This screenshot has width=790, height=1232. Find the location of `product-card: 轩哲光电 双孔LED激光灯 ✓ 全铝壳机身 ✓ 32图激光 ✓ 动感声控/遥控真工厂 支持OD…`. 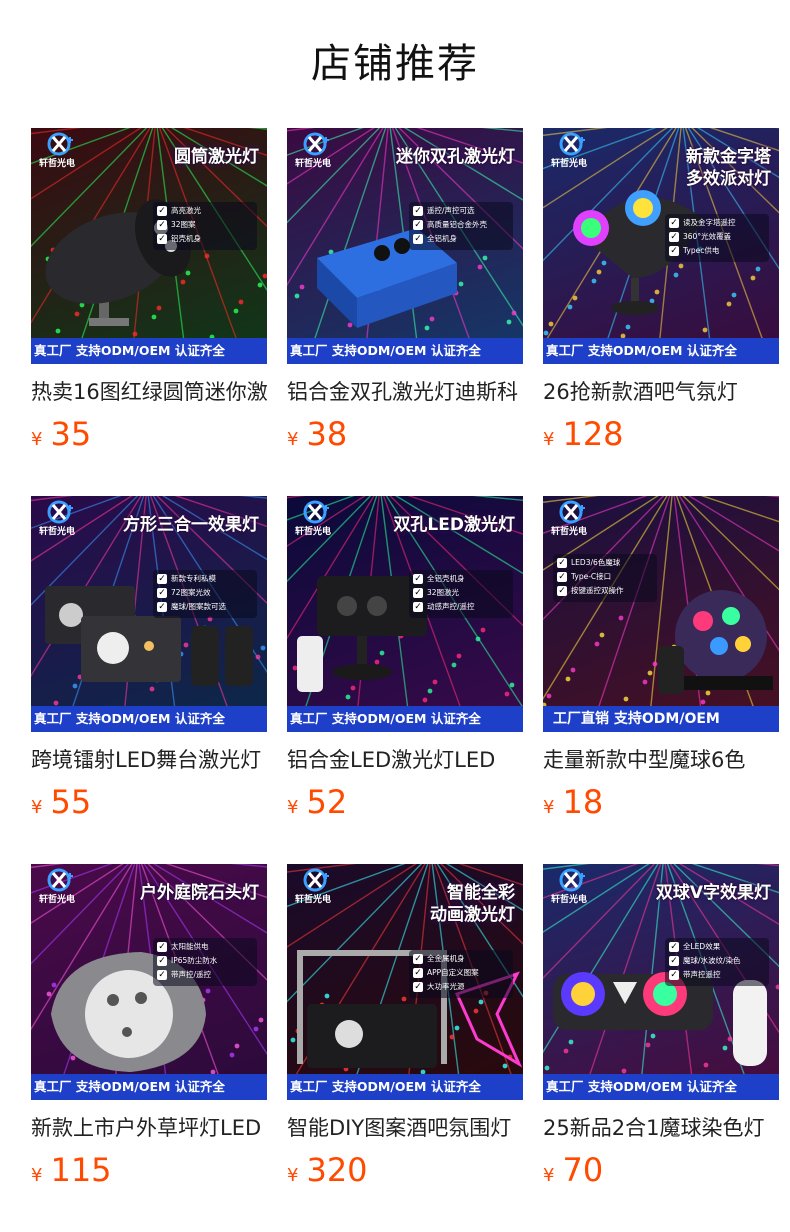

product-card: 轩哲光电 双孔LED激光灯 ✓ 全铝壳机身 ✓ 32图激光 ✓ 动感声控/遥控真工厂 支持OD… is located at coordinates (405, 659).